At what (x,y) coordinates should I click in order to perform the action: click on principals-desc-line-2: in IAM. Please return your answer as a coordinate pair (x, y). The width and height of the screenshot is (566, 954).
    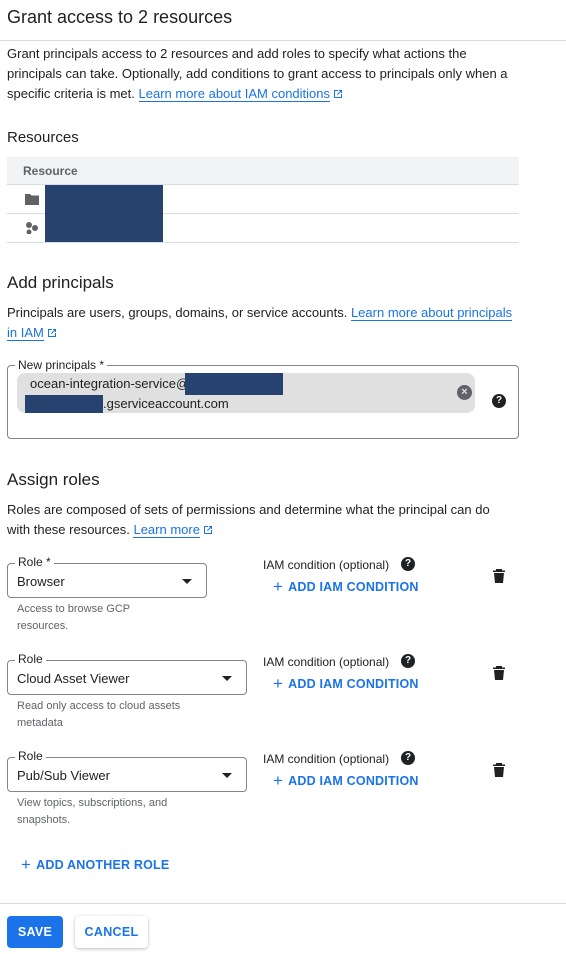
    Looking at the image, I should click on (259, 333).